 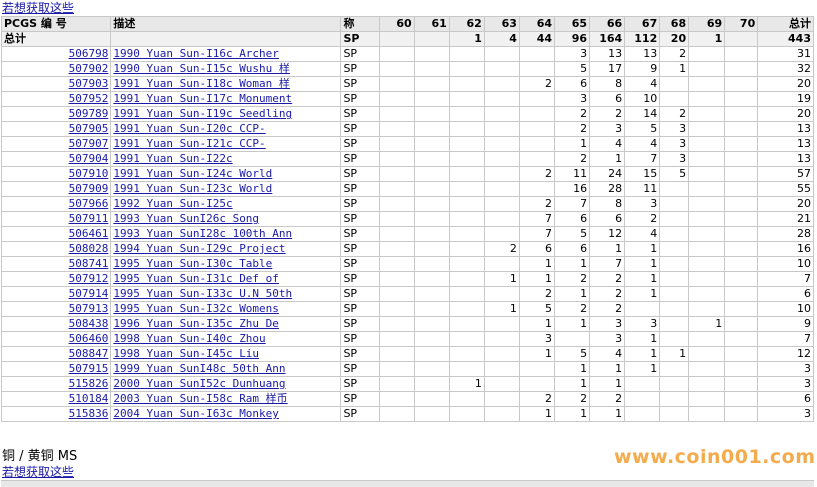 What do you see at coordinates (226, 384) in the screenshot?
I see `coin-description-link: 2000 Yuan SunI52c Dunhuang` at bounding box center [226, 384].